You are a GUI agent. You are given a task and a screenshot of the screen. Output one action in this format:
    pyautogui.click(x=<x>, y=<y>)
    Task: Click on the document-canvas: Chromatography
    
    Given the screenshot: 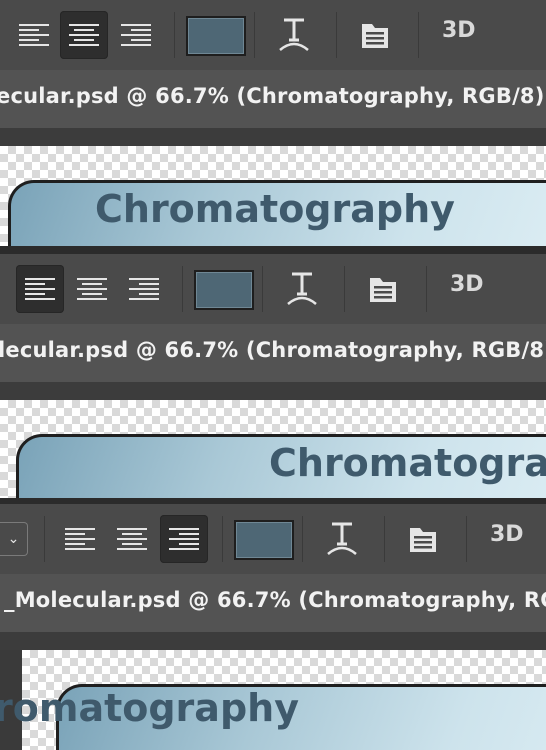 What is the action you would take?
    pyautogui.click(x=273, y=196)
    